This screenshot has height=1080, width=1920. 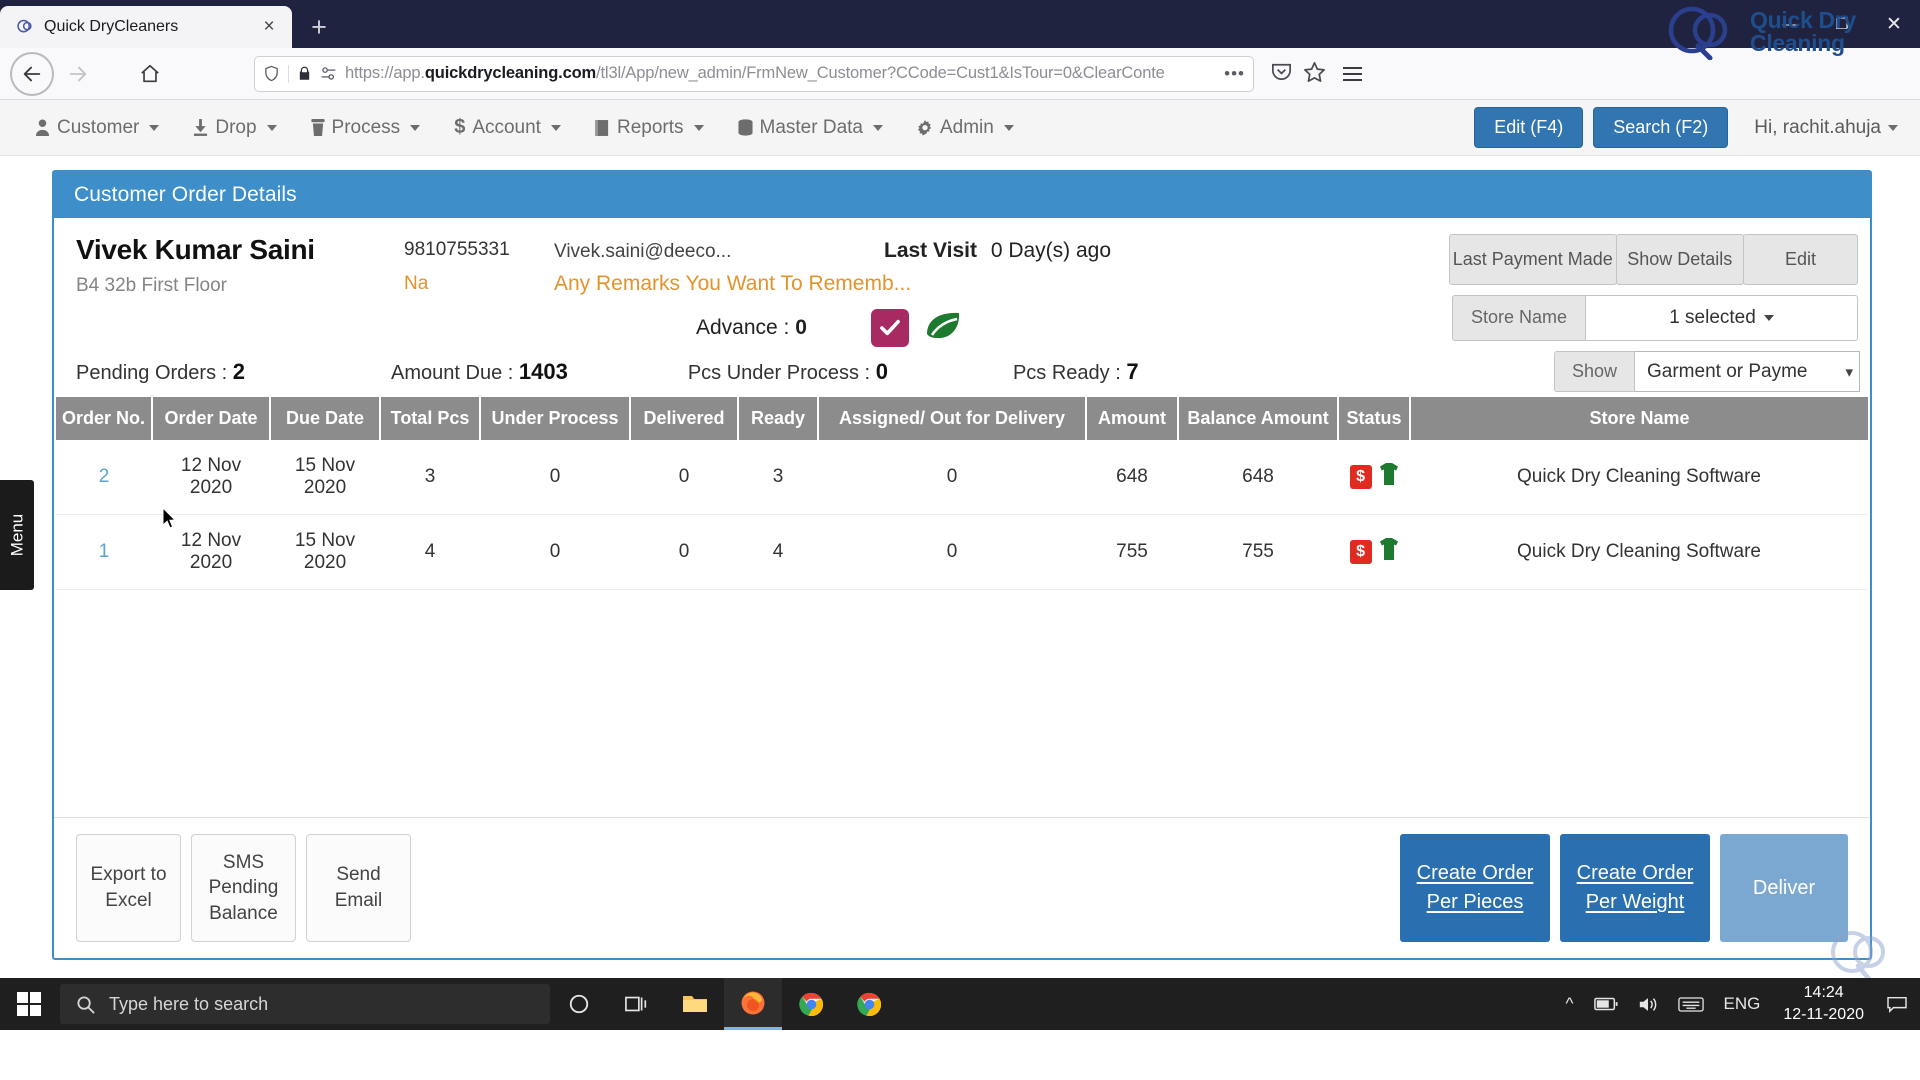 What do you see at coordinates (366, 128) in the screenshot?
I see `nav-item-process: Process` at bounding box center [366, 128].